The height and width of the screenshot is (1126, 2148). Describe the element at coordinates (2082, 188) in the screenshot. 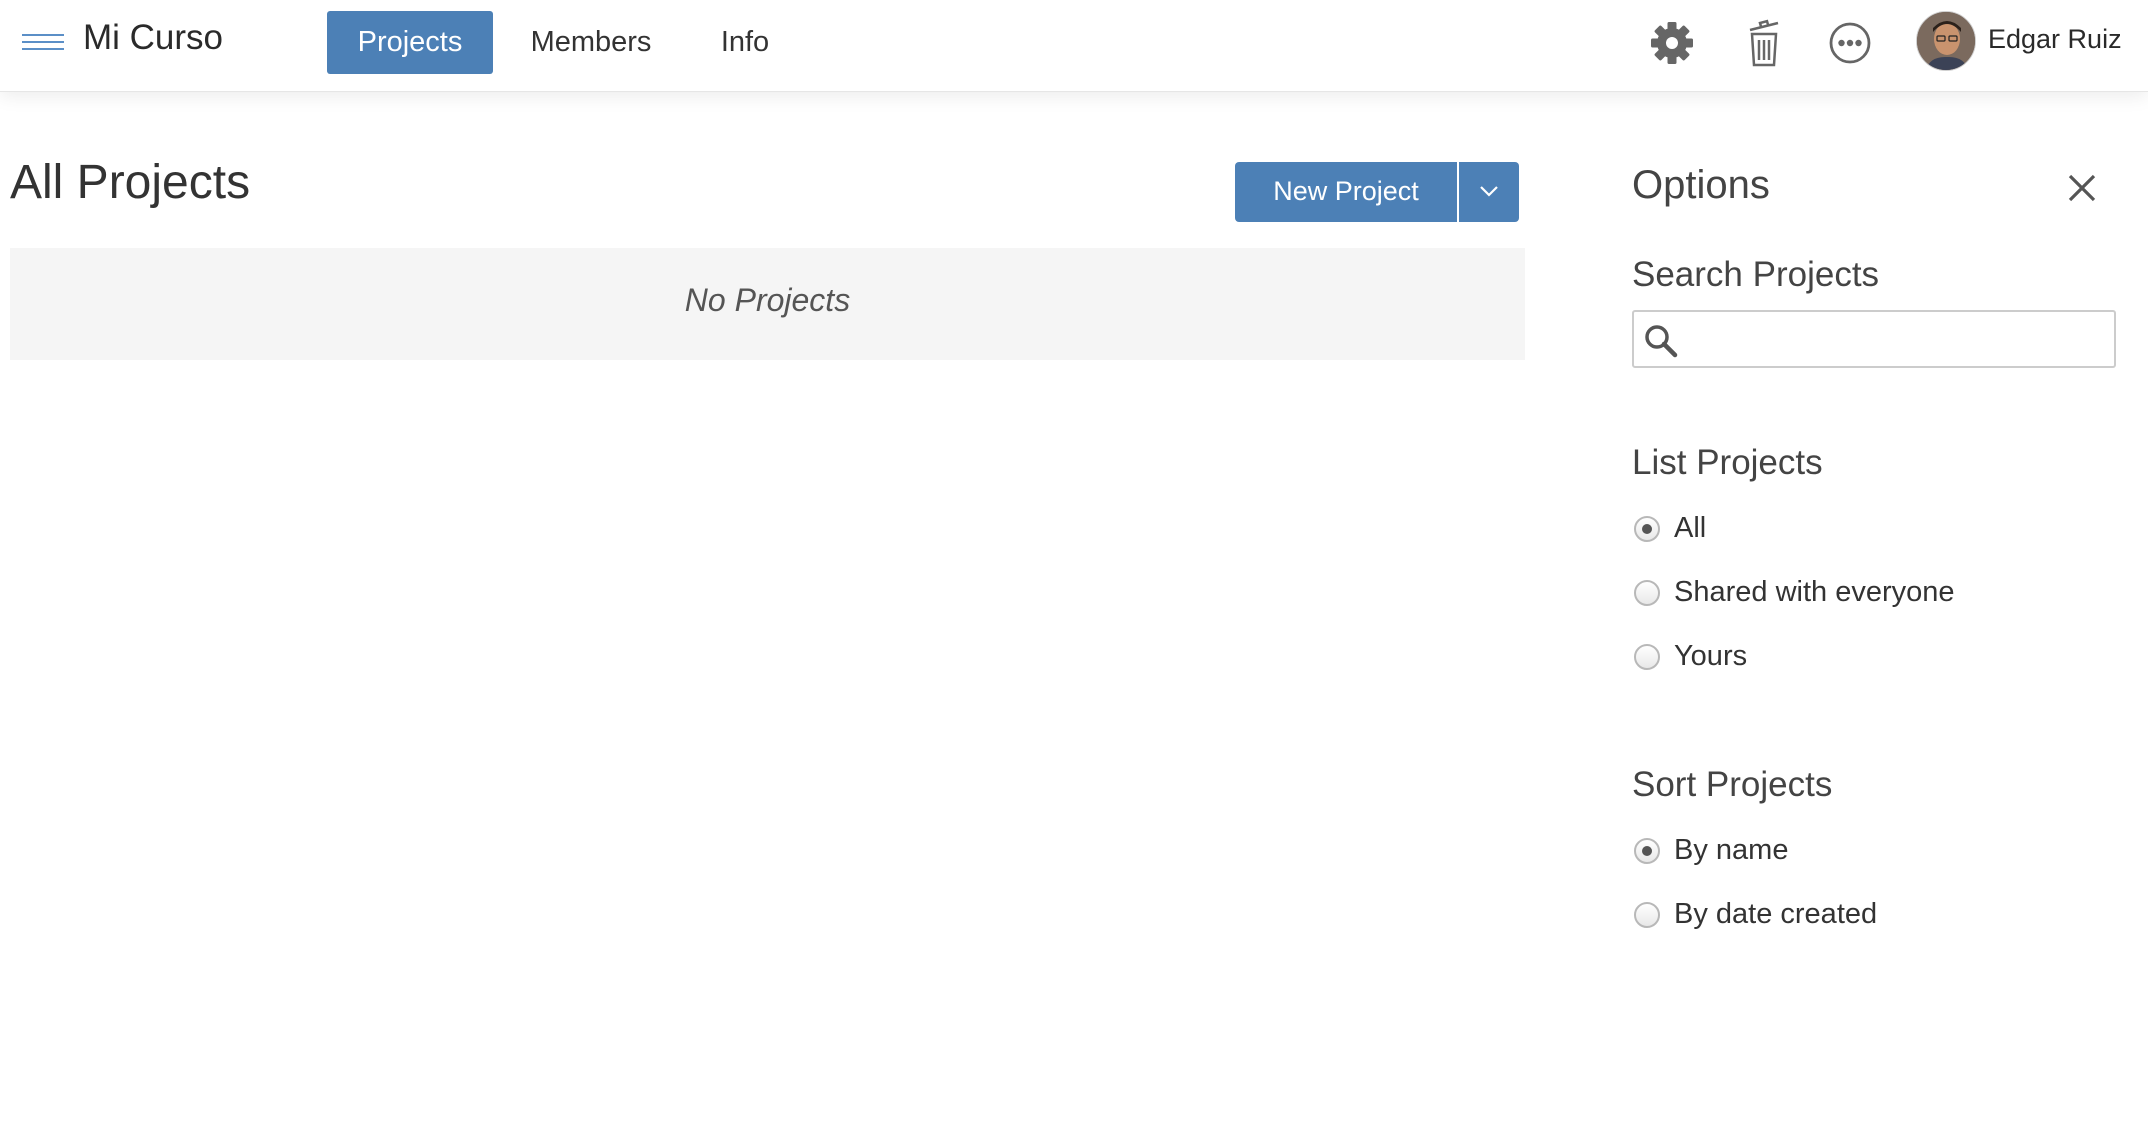

I see `close-icon` at that location.